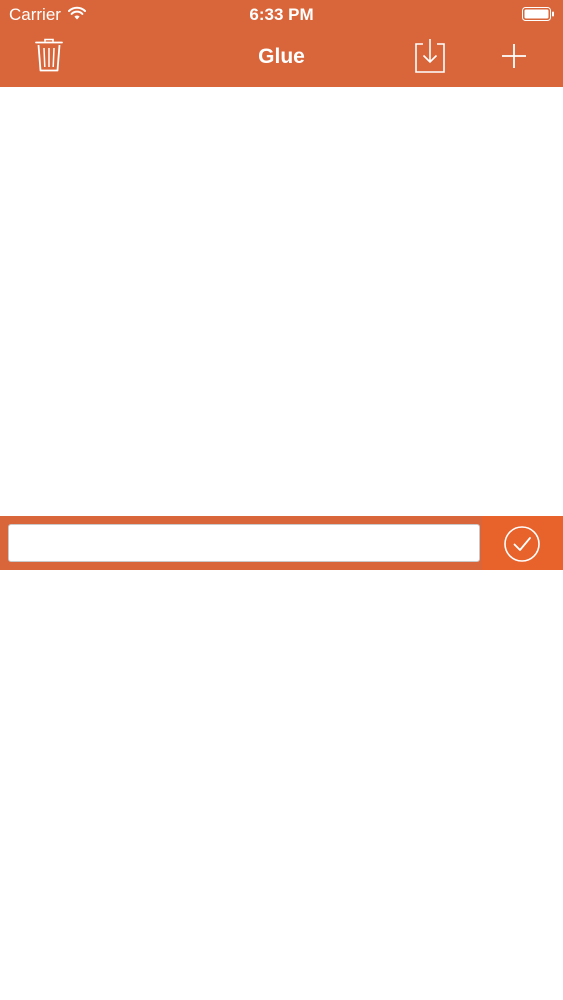 Image resolution: width=563 pixels, height=1000 pixels. I want to click on add-button, so click(514, 58).